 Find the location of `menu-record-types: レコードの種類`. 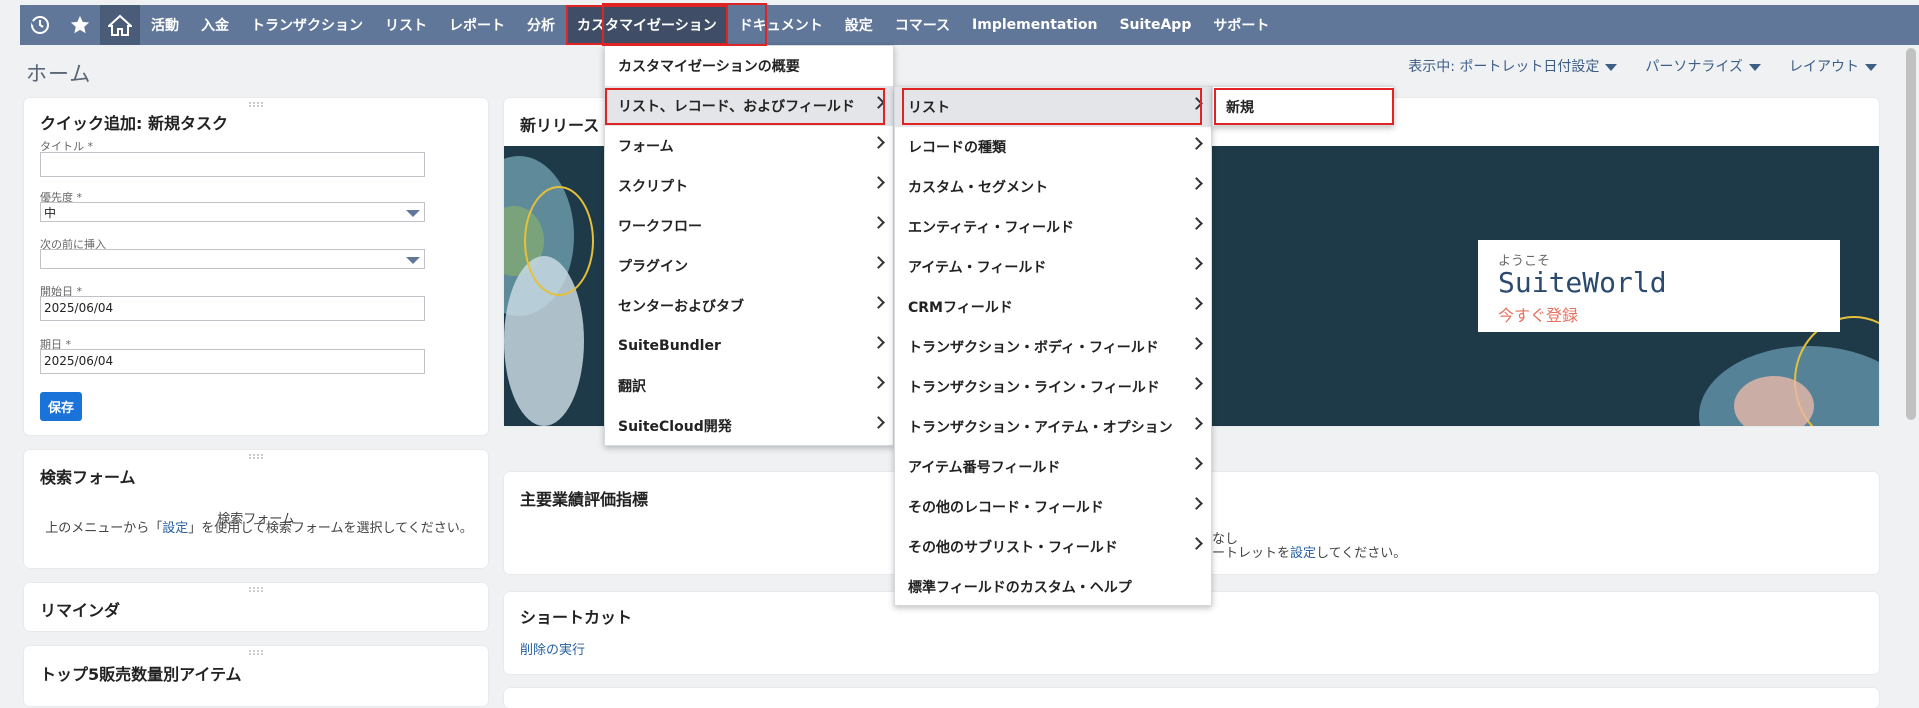

menu-record-types: レコードの種類 is located at coordinates (1053, 147).